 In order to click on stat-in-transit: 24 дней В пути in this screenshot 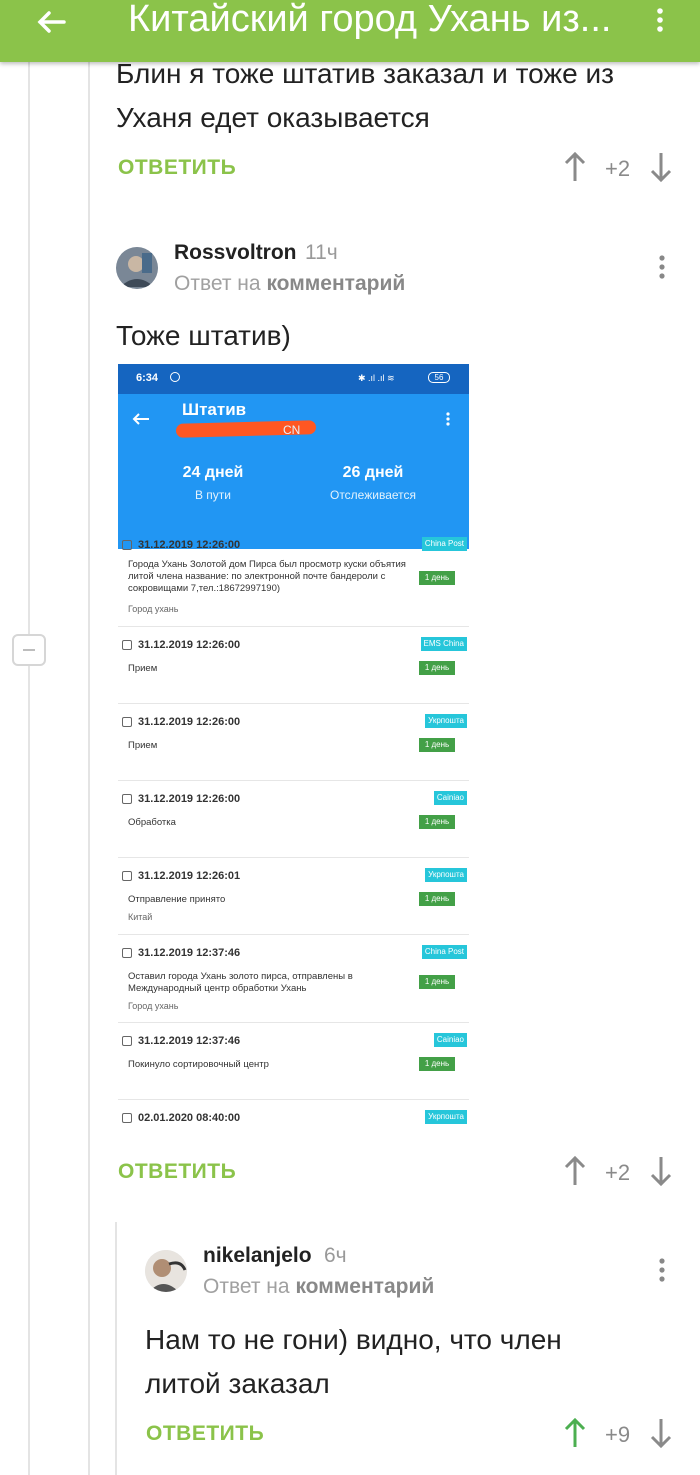, I will do `click(213, 483)`.